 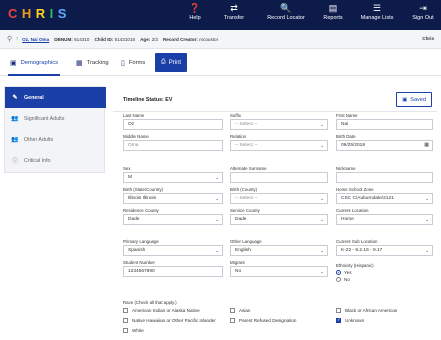 What do you see at coordinates (39, 62) in the screenshot?
I see `tab-label: Demographics` at bounding box center [39, 62].